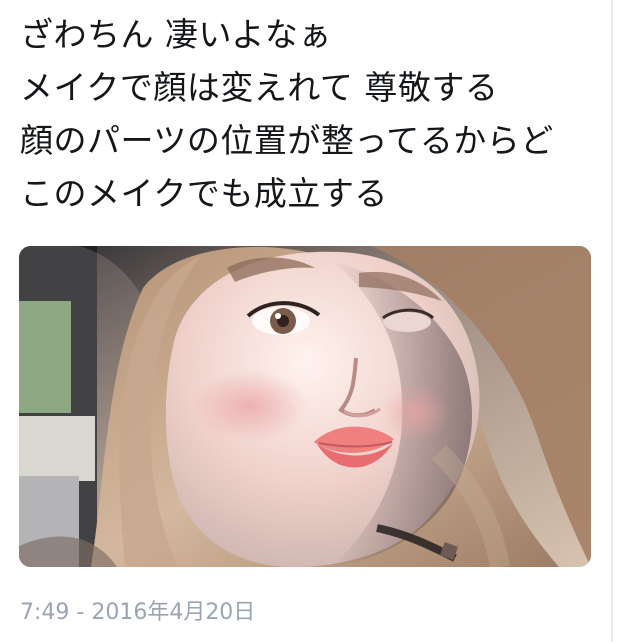 This screenshot has width=640, height=642. Describe the element at coordinates (612, 321) in the screenshot. I see `card-divider` at that location.